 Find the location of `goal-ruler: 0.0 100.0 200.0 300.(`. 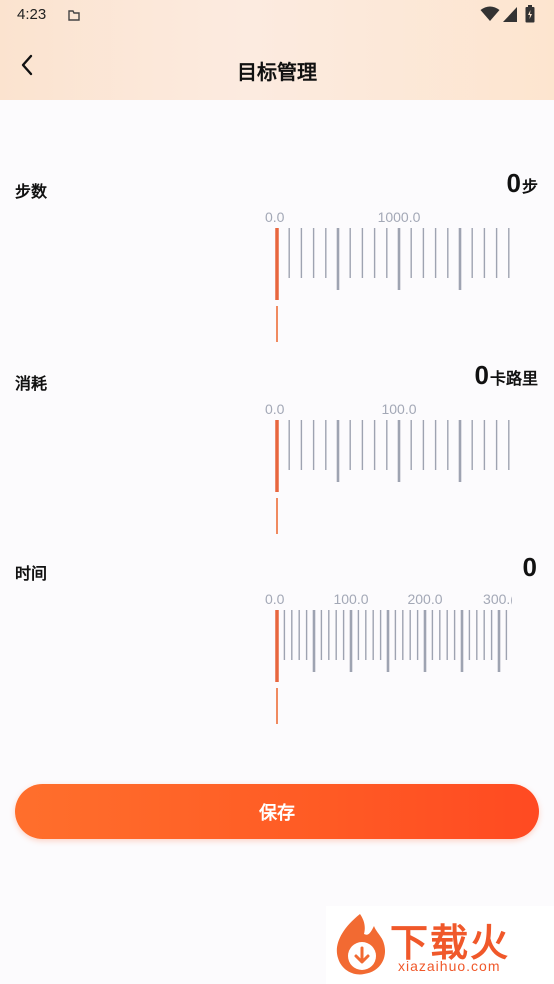

goal-ruler: 0.0 100.0 200.0 300.( is located at coordinates (388, 658).